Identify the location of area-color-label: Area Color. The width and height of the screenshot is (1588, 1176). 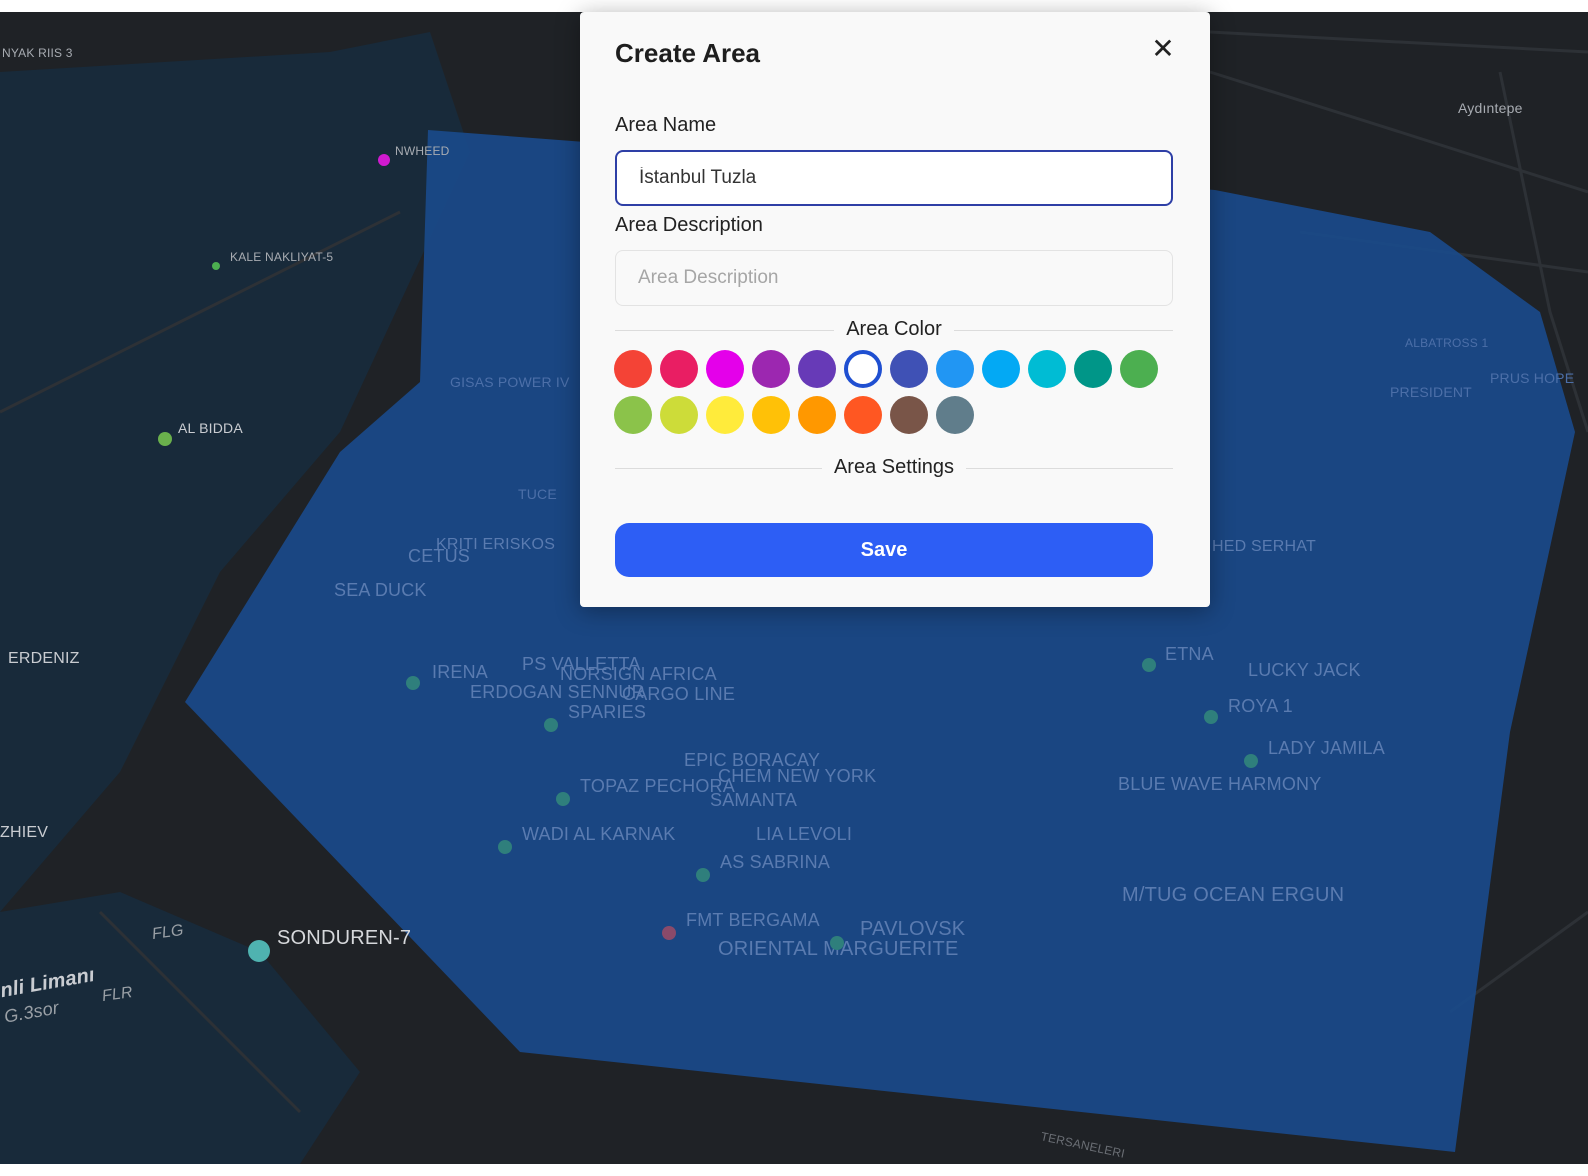
(894, 329).